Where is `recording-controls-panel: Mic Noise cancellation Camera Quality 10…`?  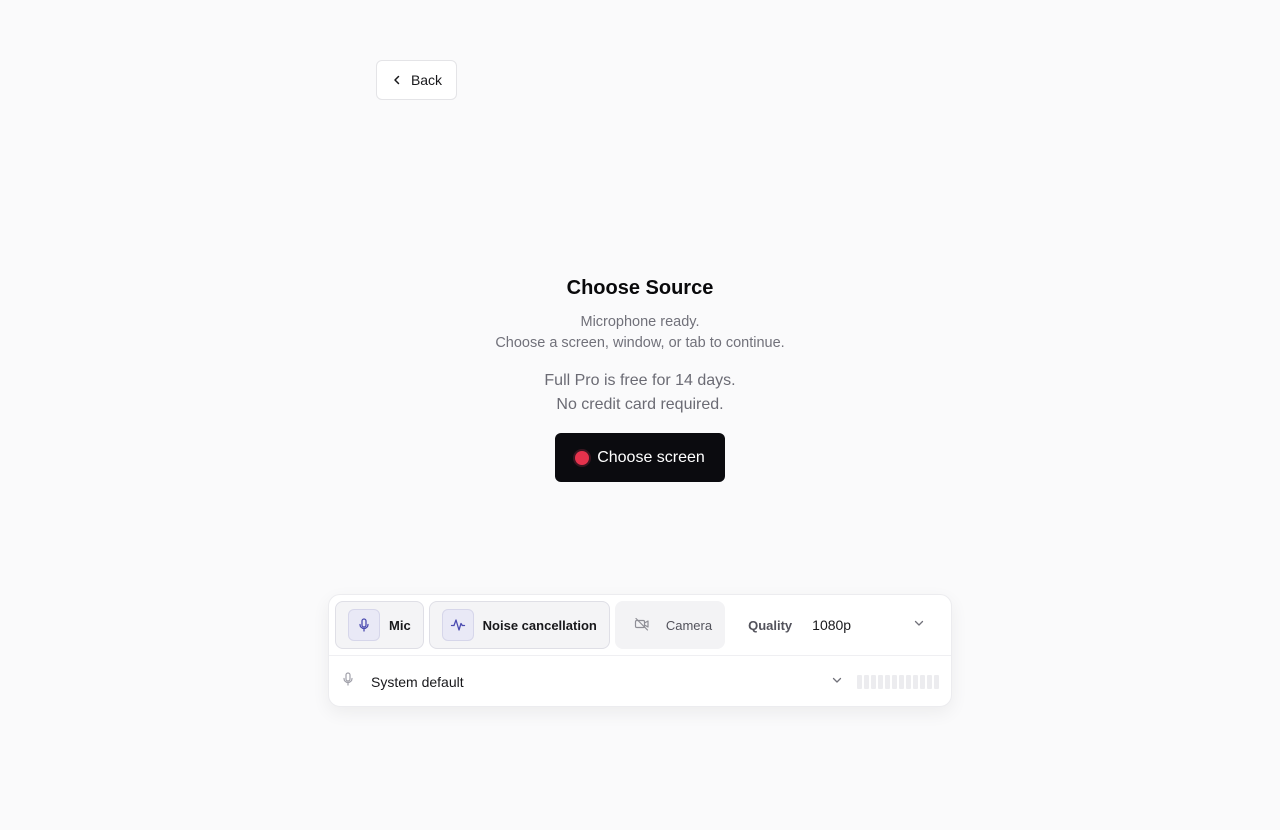
recording-controls-panel: Mic Noise cancellation Camera Quality 10… is located at coordinates (640, 650).